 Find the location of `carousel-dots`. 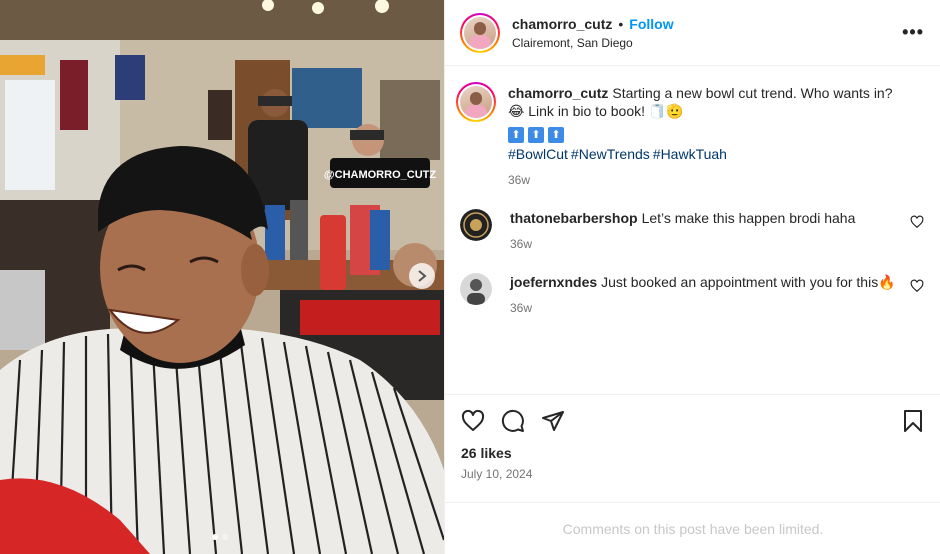

carousel-dots is located at coordinates (220, 537).